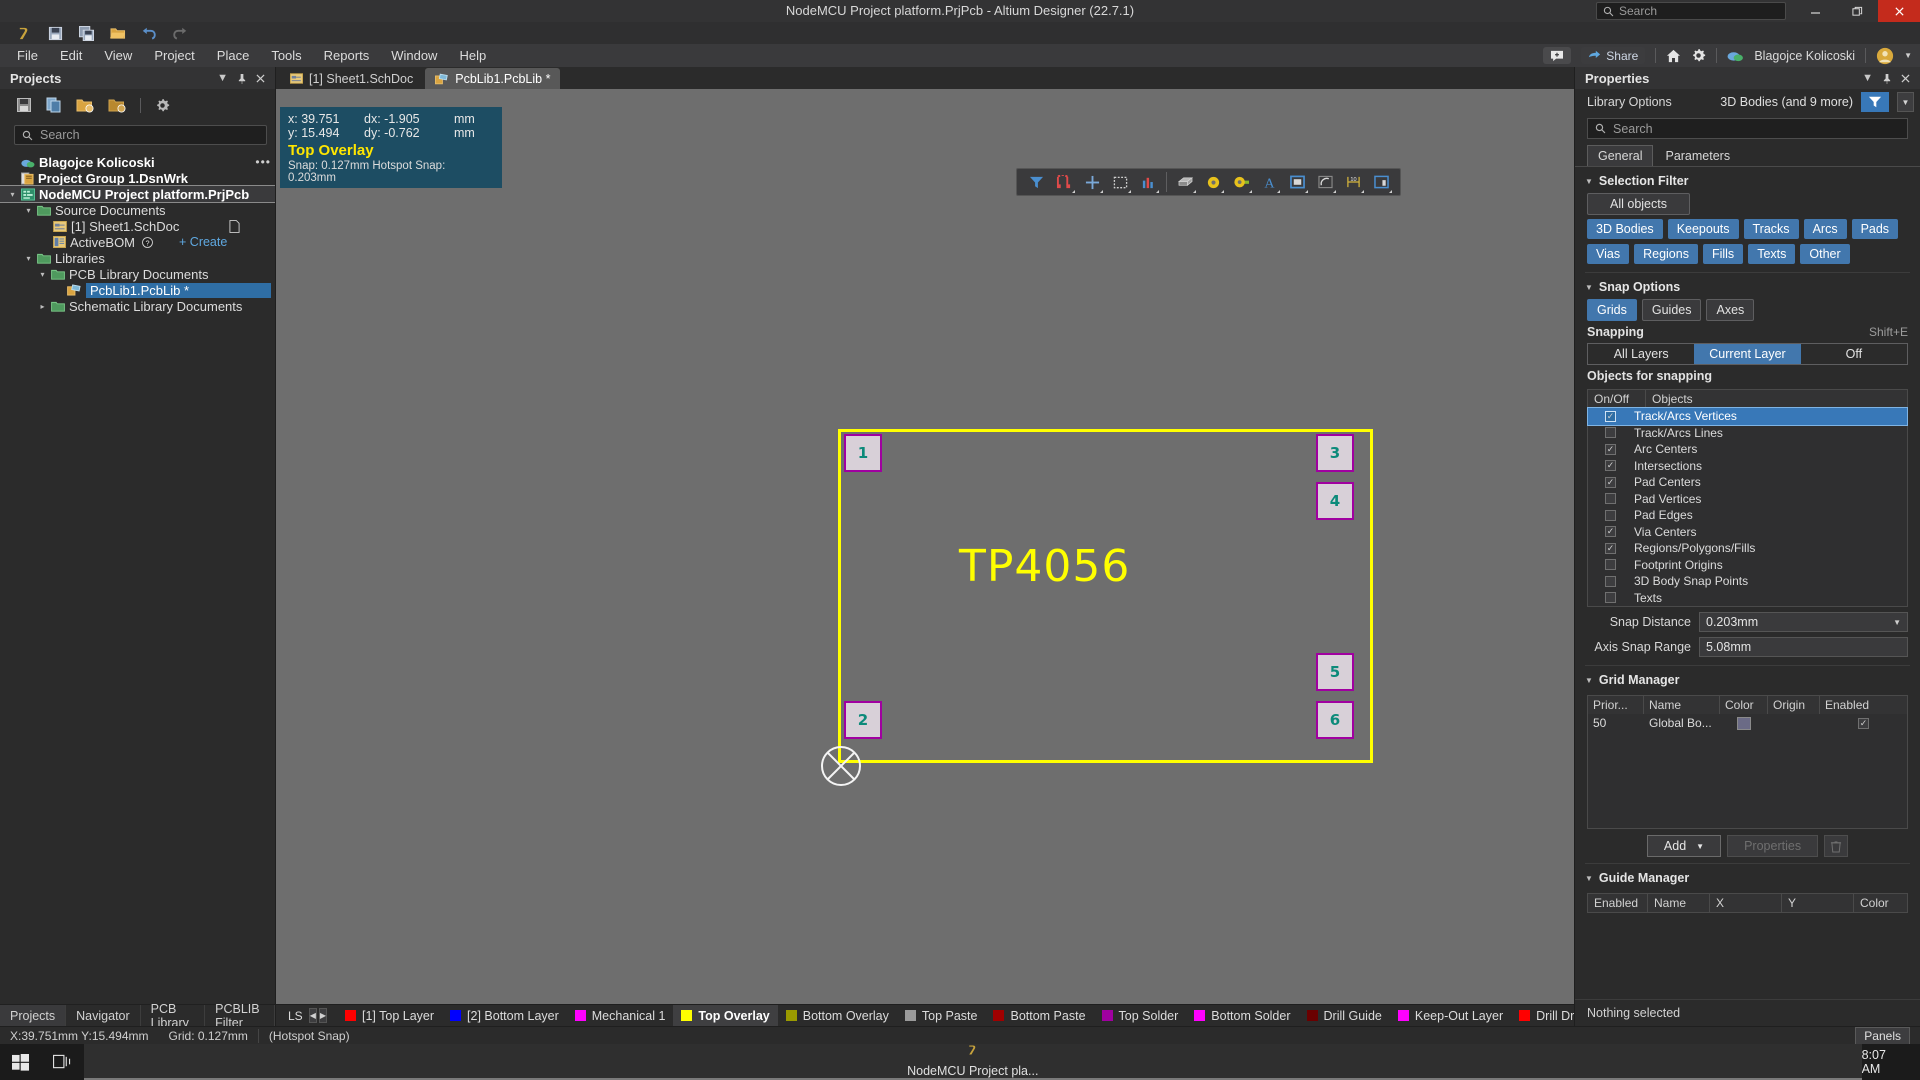 The width and height of the screenshot is (1920, 1080). What do you see at coordinates (1620, 155) in the screenshot?
I see `tab-general: General` at bounding box center [1620, 155].